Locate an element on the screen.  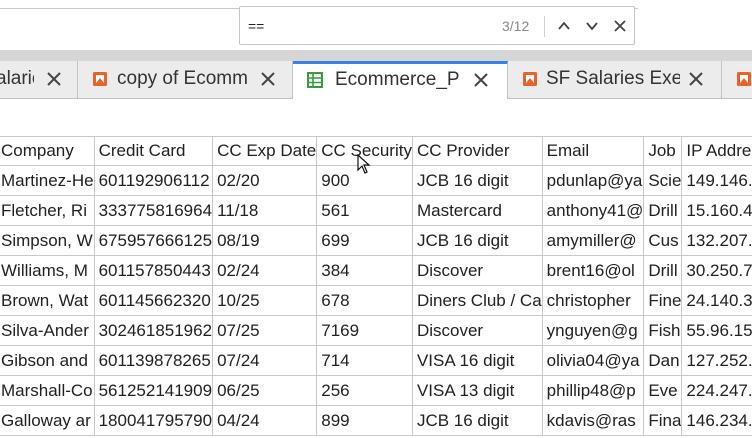
table-cell: Cus is located at coordinates (663, 240).